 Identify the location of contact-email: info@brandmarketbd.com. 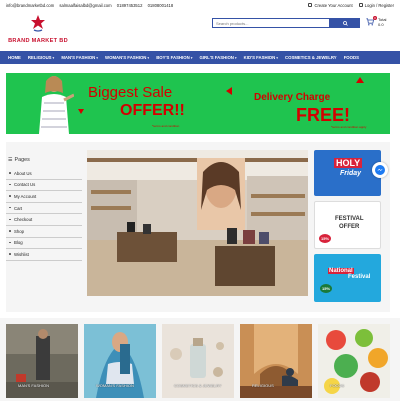
(30, 5).